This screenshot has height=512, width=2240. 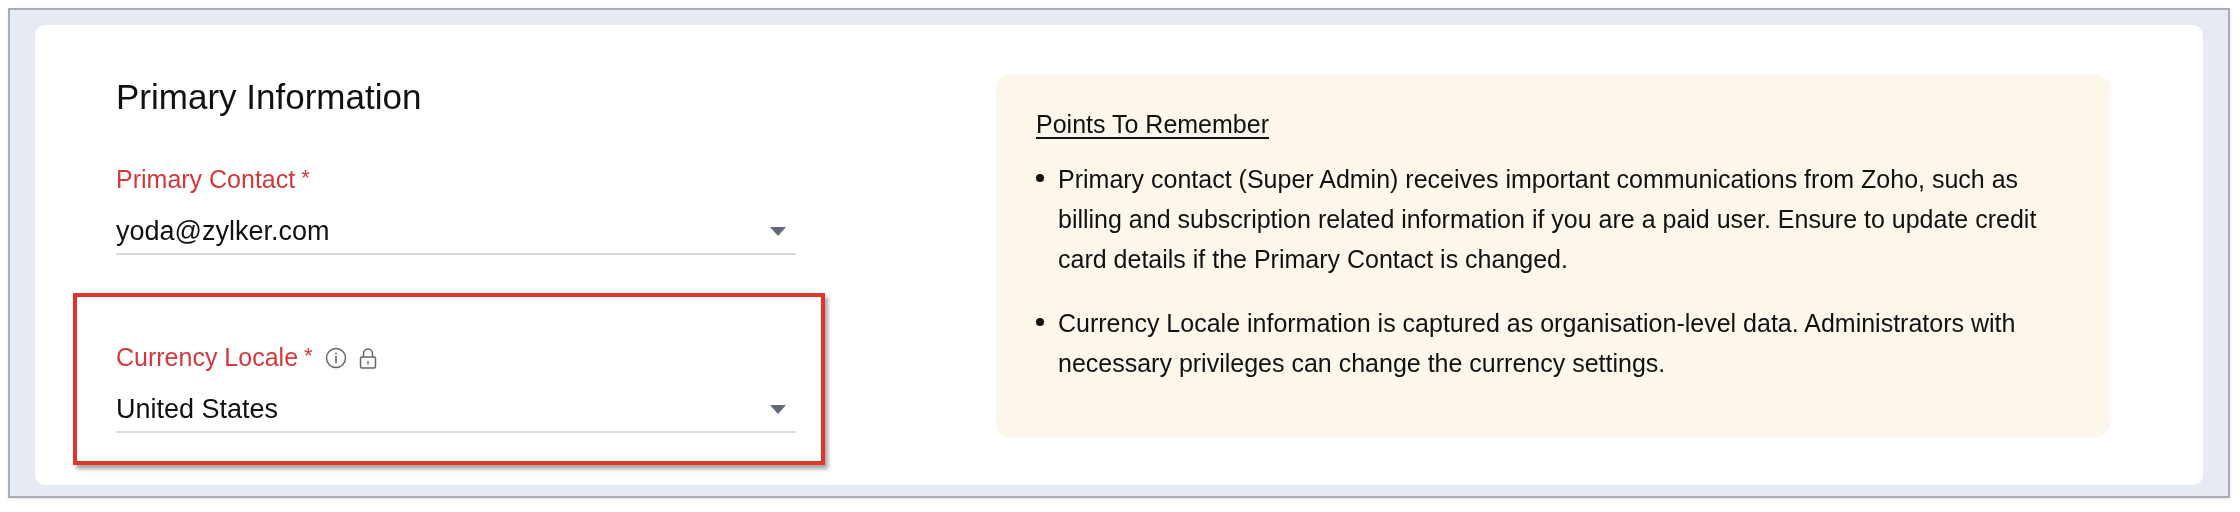 What do you see at coordinates (456, 410) in the screenshot?
I see `select-field: United States` at bounding box center [456, 410].